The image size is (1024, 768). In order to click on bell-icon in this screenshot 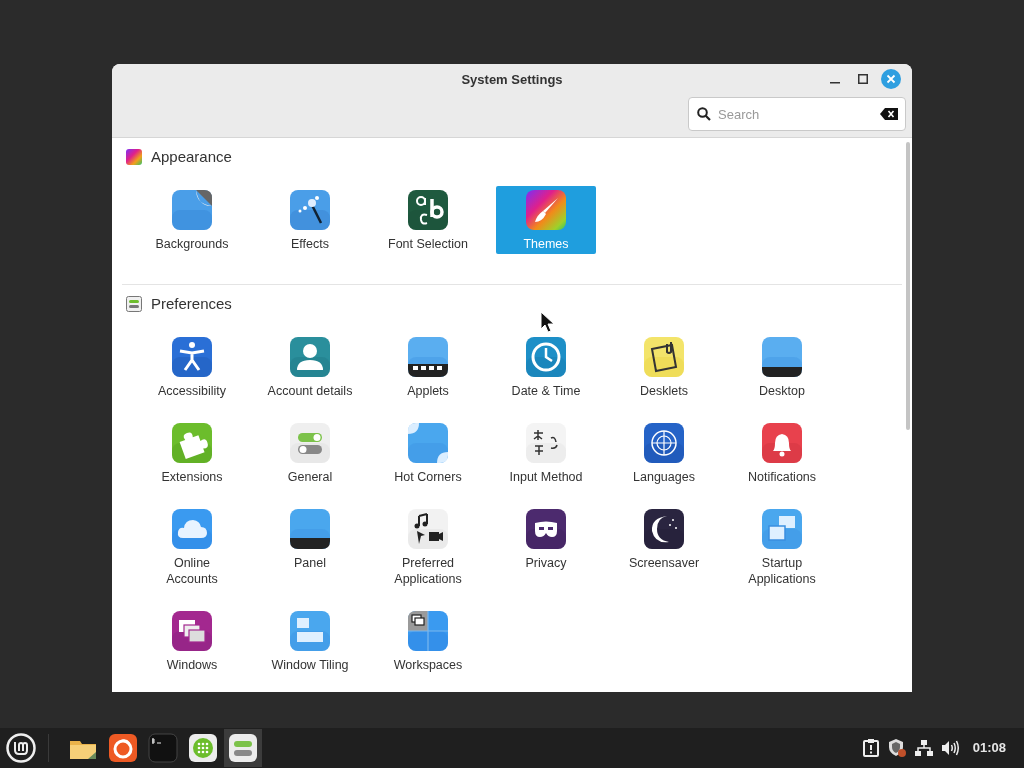, I will do `click(782, 443)`.